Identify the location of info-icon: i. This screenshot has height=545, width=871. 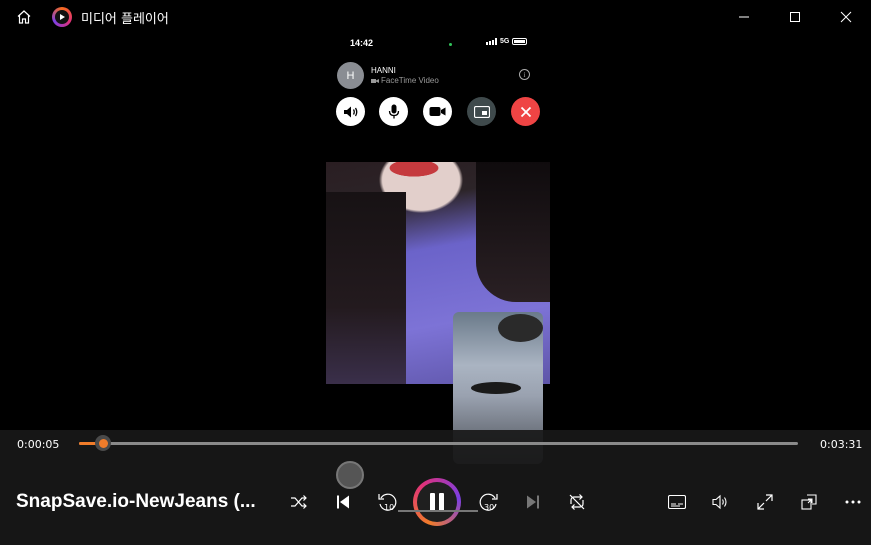
(524, 74).